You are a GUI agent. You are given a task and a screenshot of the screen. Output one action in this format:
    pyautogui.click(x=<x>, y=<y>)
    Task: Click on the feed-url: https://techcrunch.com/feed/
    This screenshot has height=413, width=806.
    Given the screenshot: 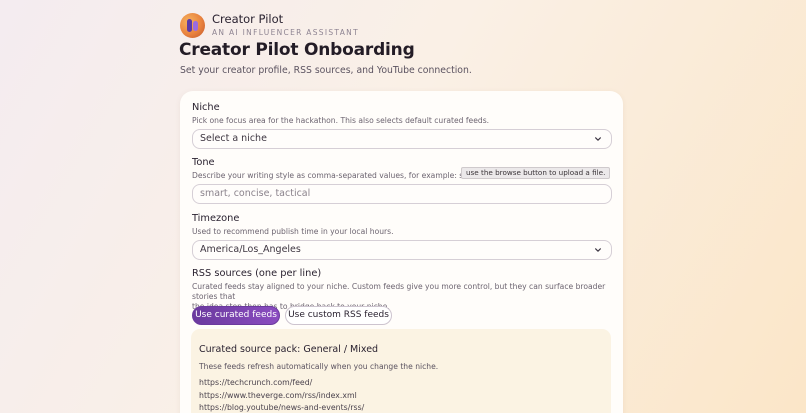 What is the action you would take?
    pyautogui.click(x=256, y=382)
    